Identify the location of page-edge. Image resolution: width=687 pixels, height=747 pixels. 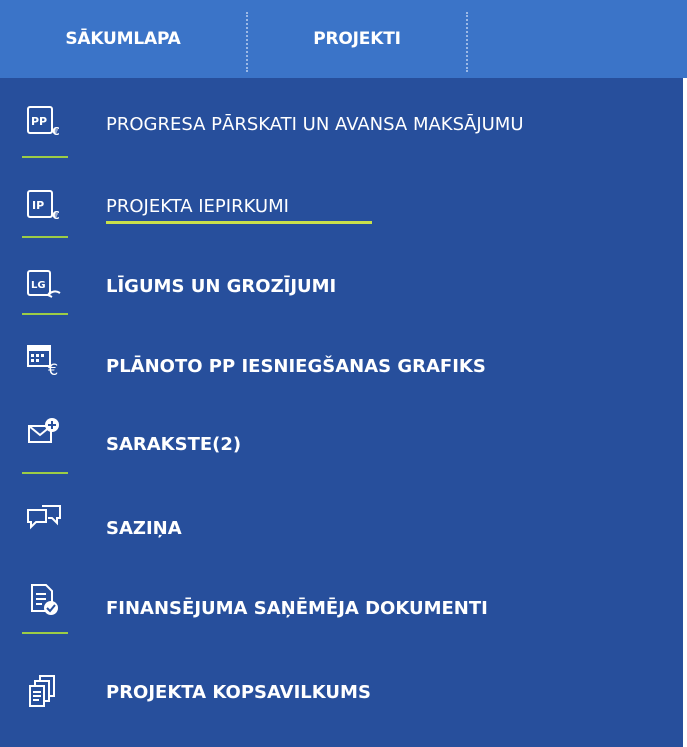
(685, 412).